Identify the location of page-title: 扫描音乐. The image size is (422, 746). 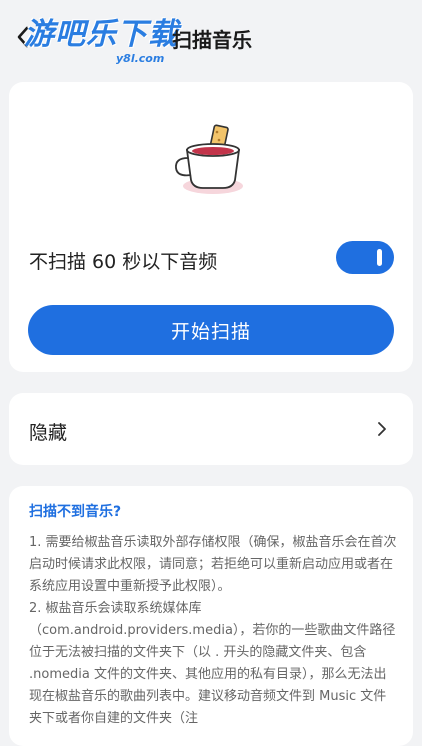
(212, 40).